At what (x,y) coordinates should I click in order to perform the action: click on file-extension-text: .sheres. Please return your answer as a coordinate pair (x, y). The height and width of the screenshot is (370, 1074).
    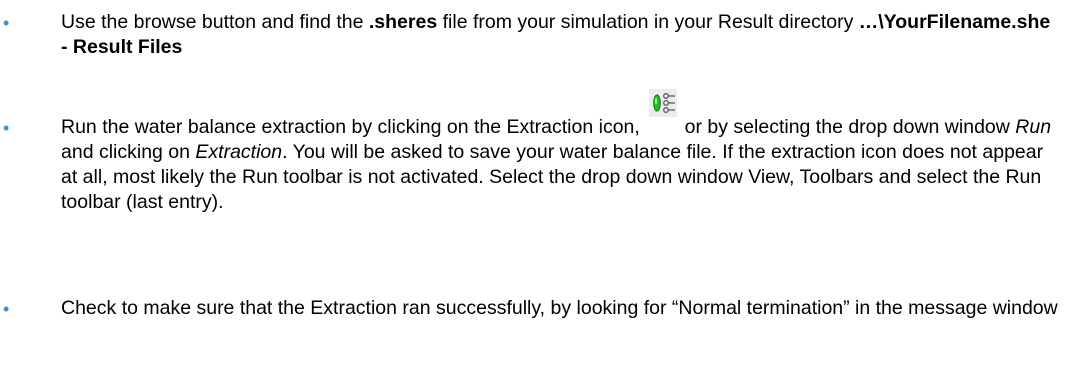
    Looking at the image, I should click on (403, 22).